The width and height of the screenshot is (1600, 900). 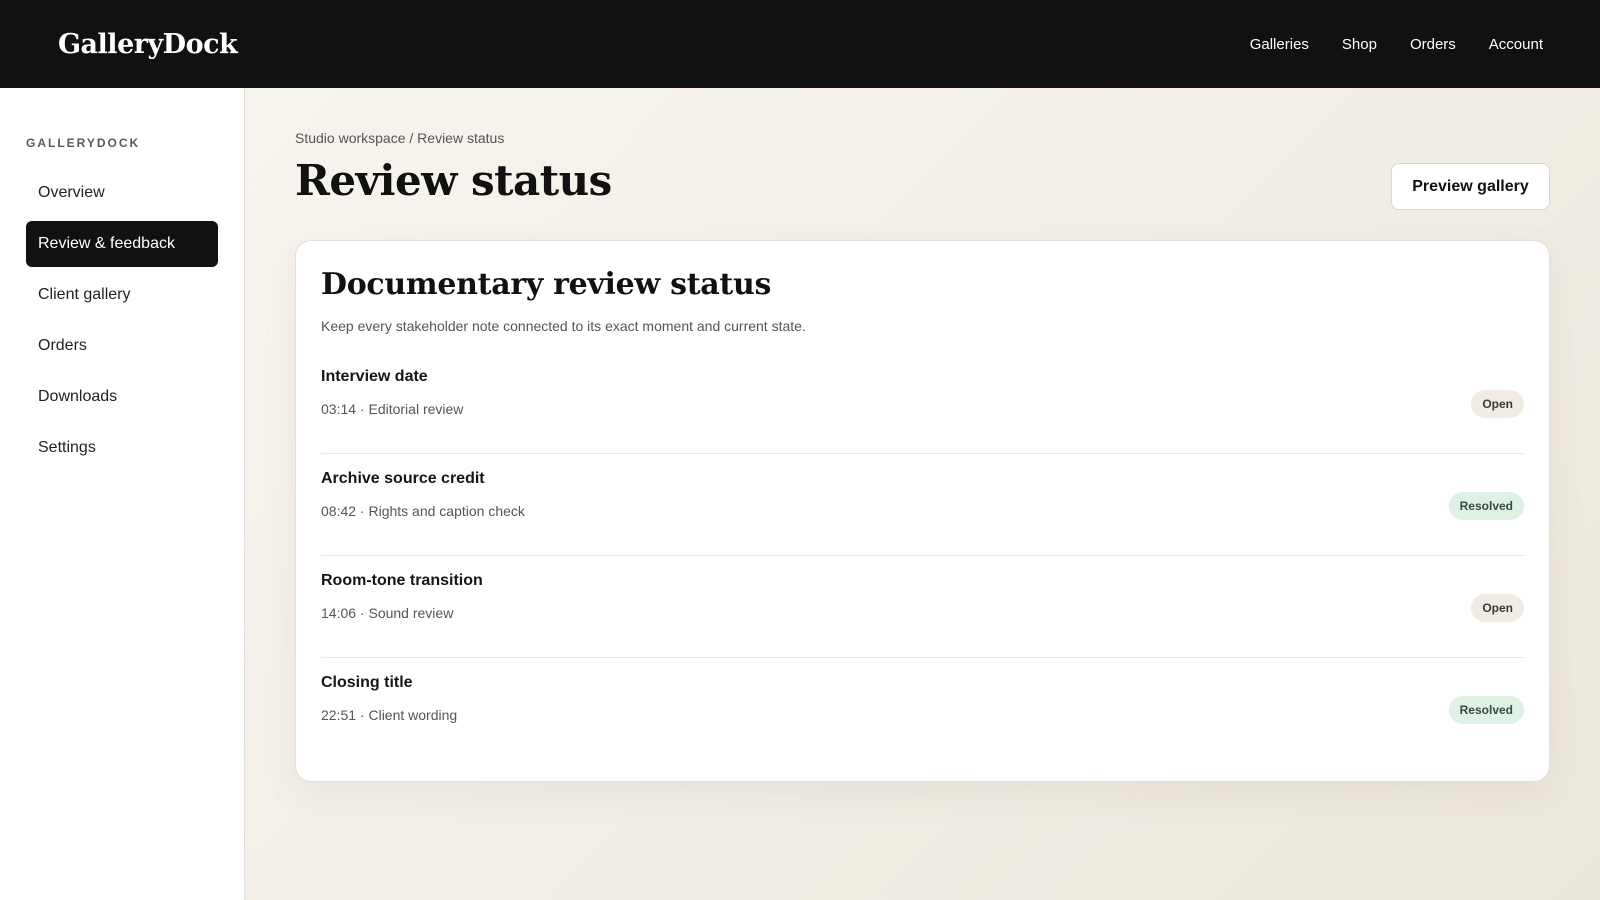 What do you see at coordinates (374, 376) in the screenshot?
I see `review-row-title: Interview date` at bounding box center [374, 376].